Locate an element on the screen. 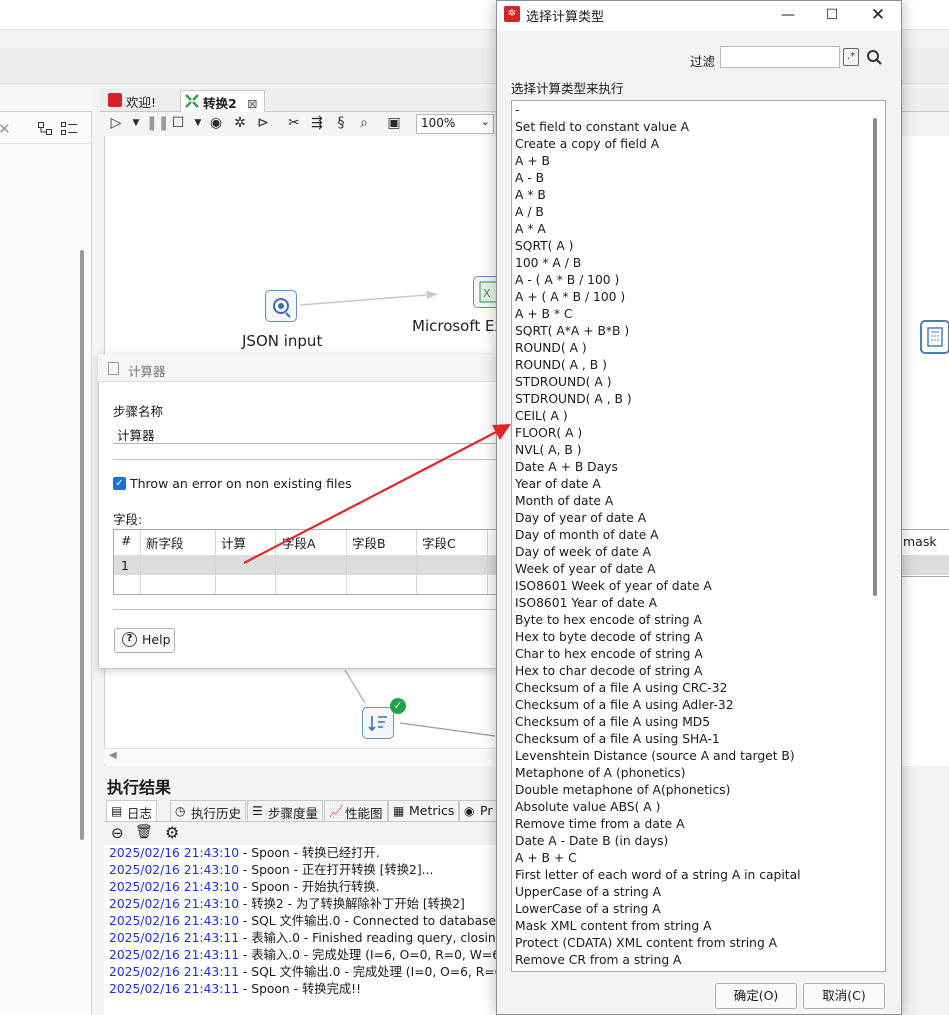  list-item: CEIL( A ) is located at coordinates (541, 416).